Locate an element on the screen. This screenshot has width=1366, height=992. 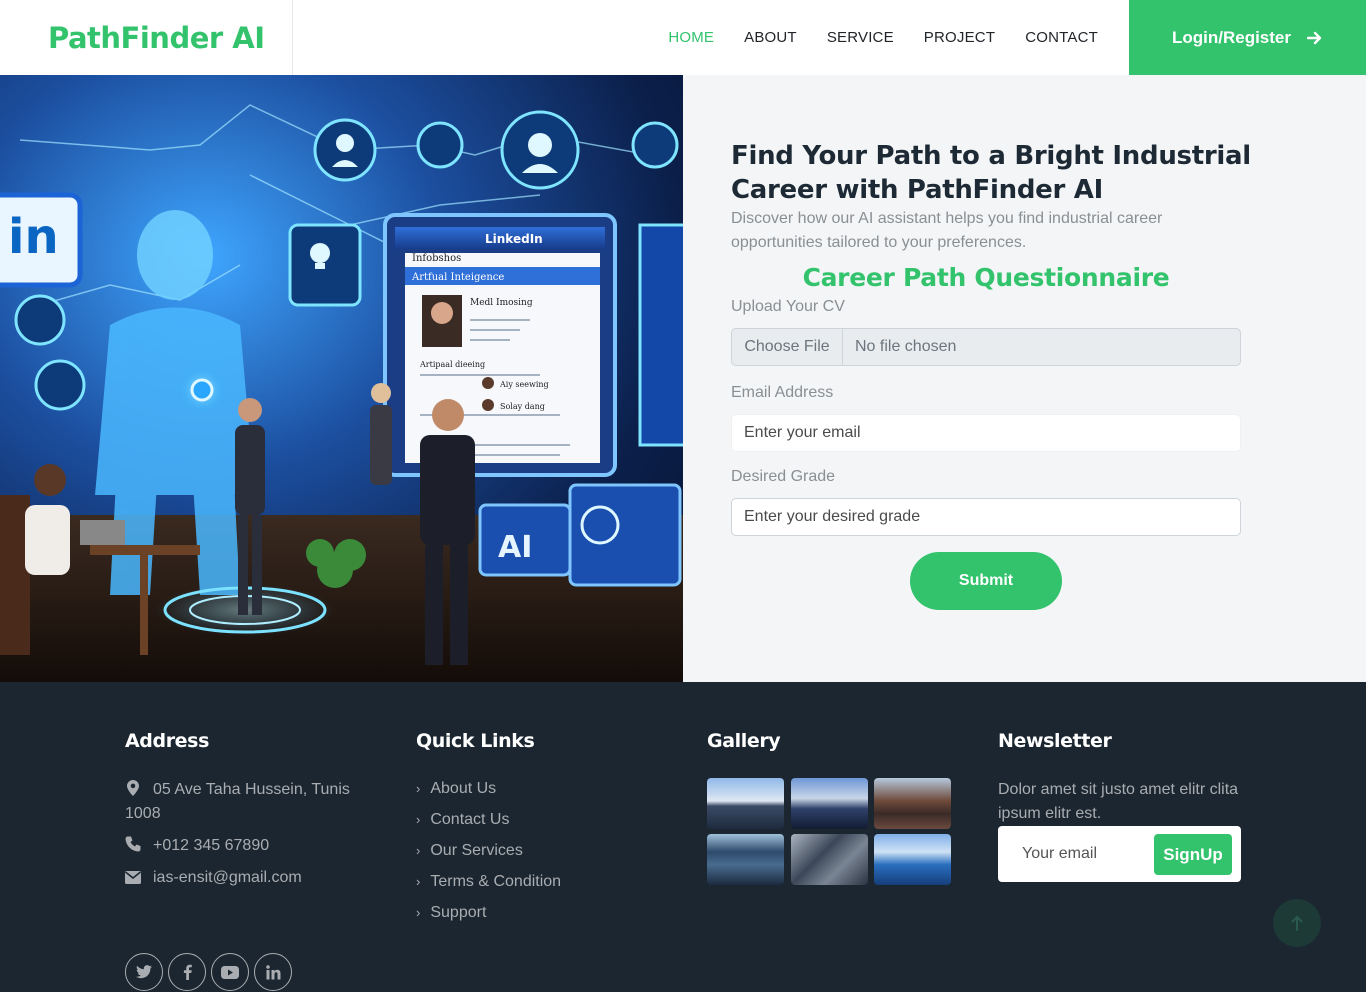
footer-gallery-column: Gallery is located at coordinates (832, 840).